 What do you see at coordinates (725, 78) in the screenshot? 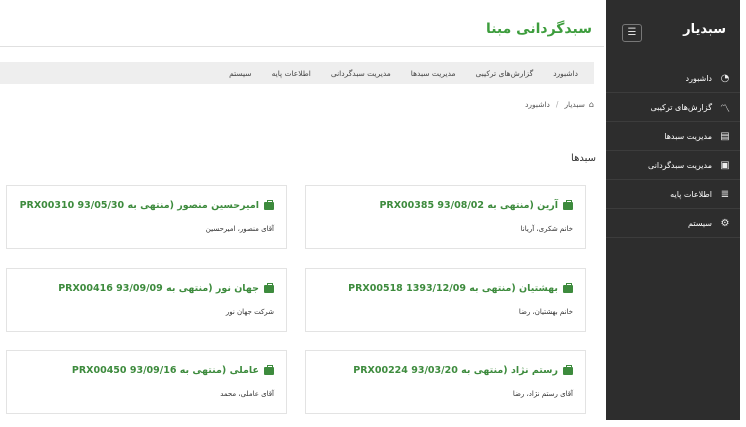
I see `dashboard-icon: ◔` at bounding box center [725, 78].